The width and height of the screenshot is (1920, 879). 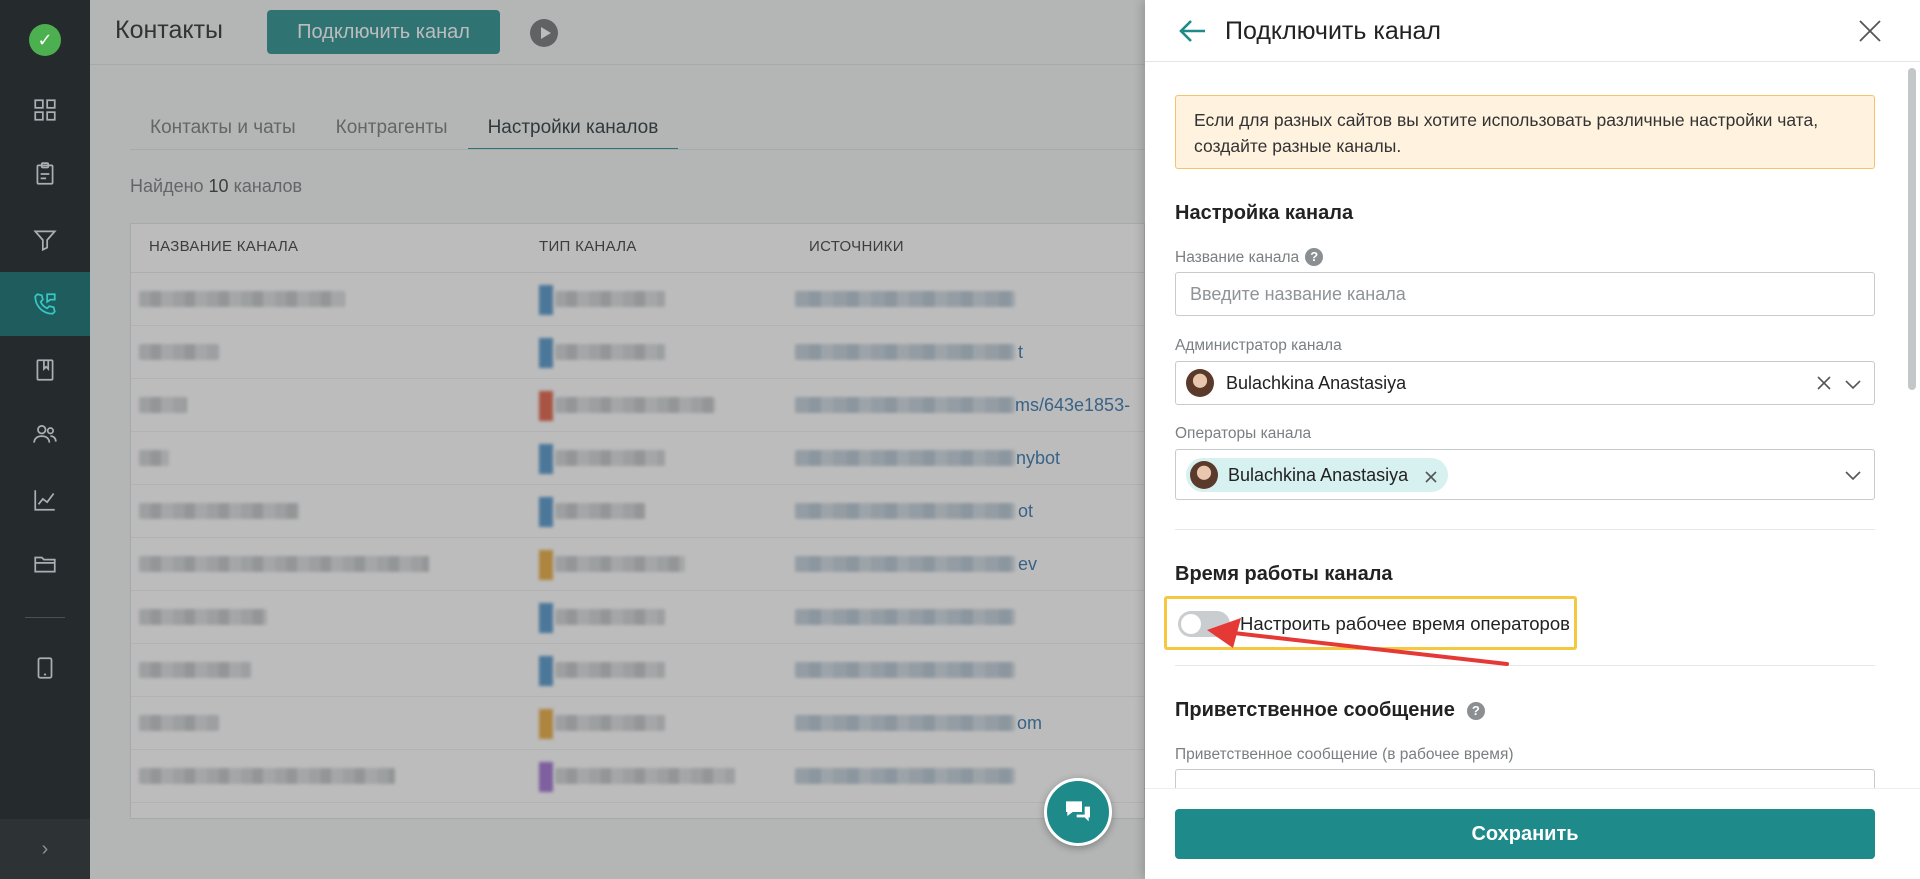 I want to click on greeting-title-text: Приветственное сообщение, so click(x=1315, y=710).